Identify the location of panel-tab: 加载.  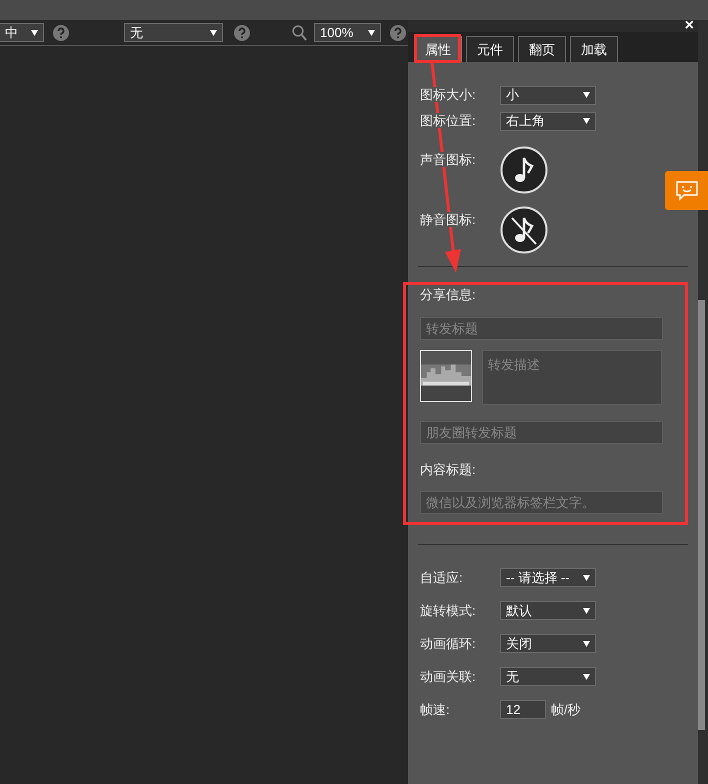
(594, 49).